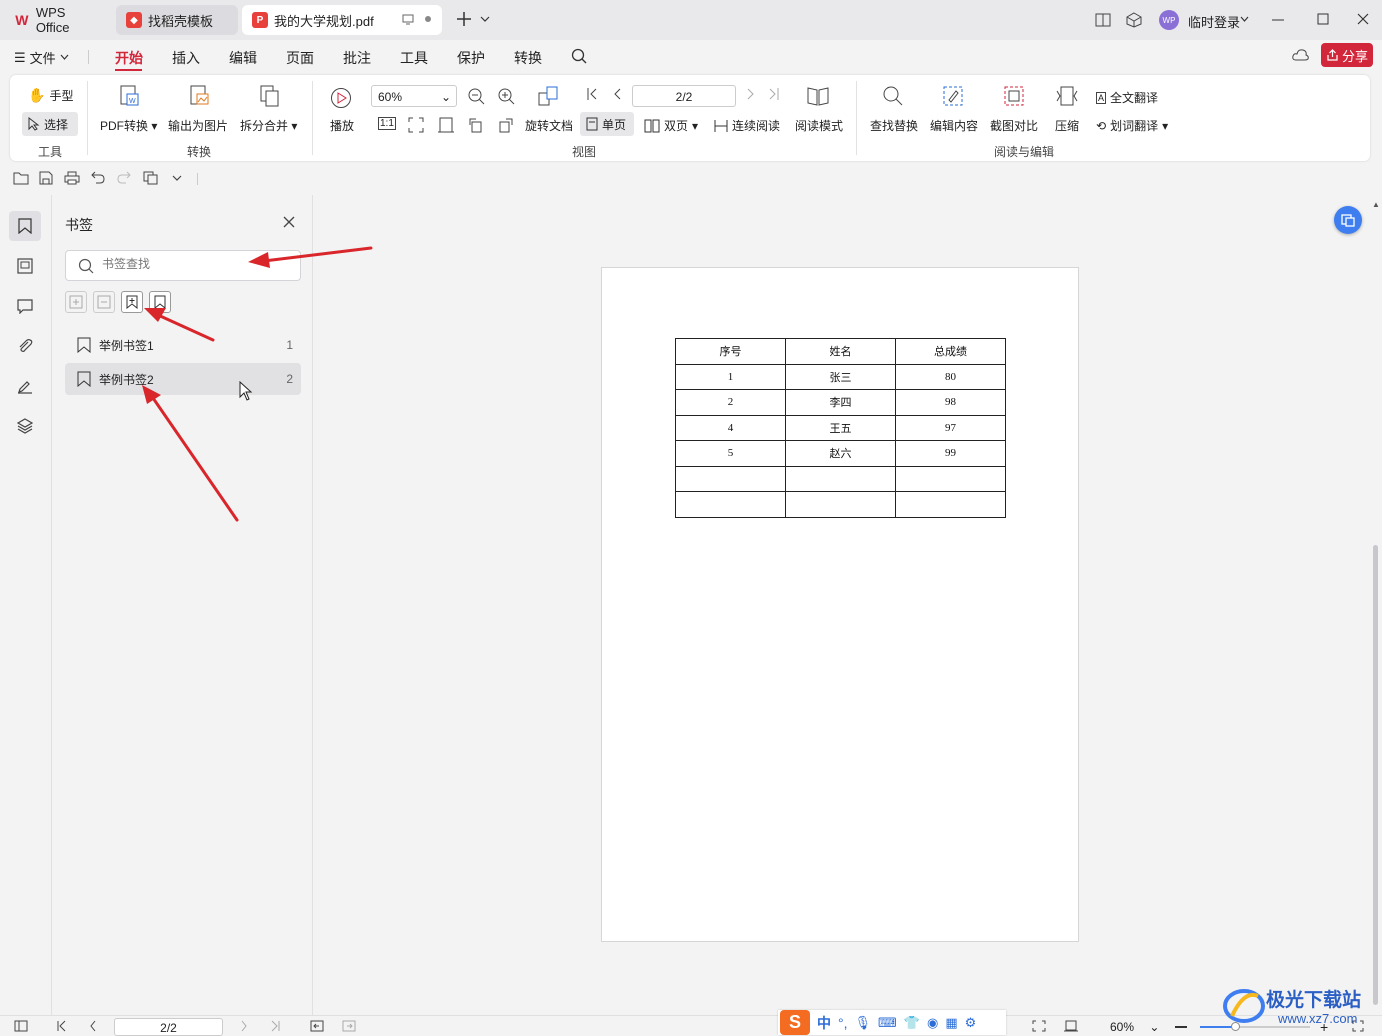 The image size is (1382, 1036). Describe the element at coordinates (1014, 125) in the screenshot. I see `screenshot-compare-button: 截图对比` at that location.